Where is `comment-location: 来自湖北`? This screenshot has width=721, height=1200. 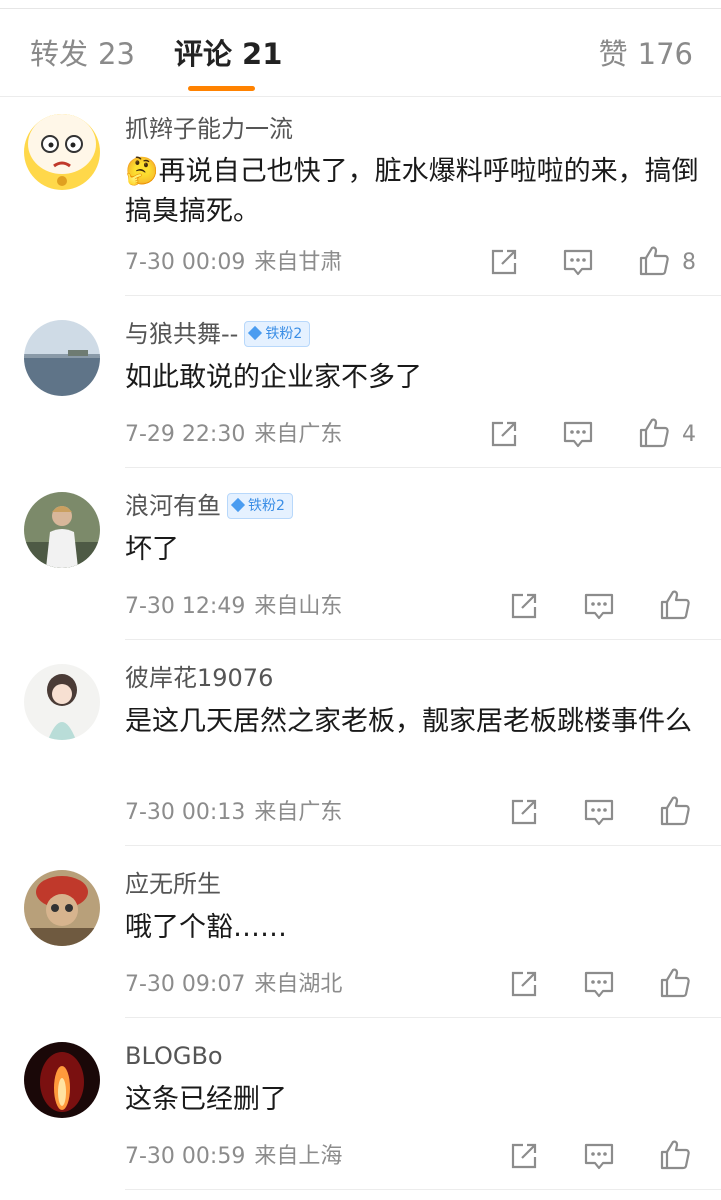
comment-location: 来自湖北 is located at coordinates (298, 984).